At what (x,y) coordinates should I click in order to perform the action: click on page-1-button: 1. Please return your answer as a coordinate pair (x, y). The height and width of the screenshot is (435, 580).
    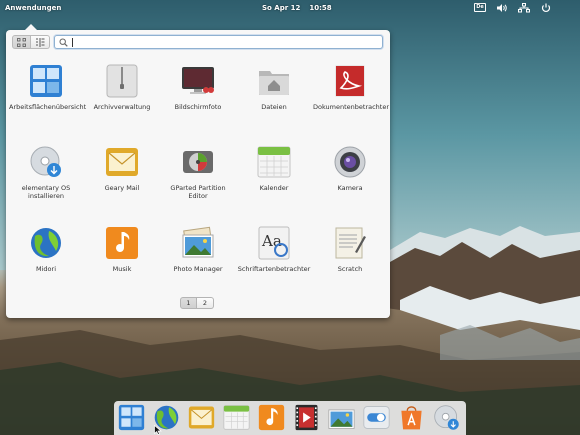
    Looking at the image, I should click on (188, 303).